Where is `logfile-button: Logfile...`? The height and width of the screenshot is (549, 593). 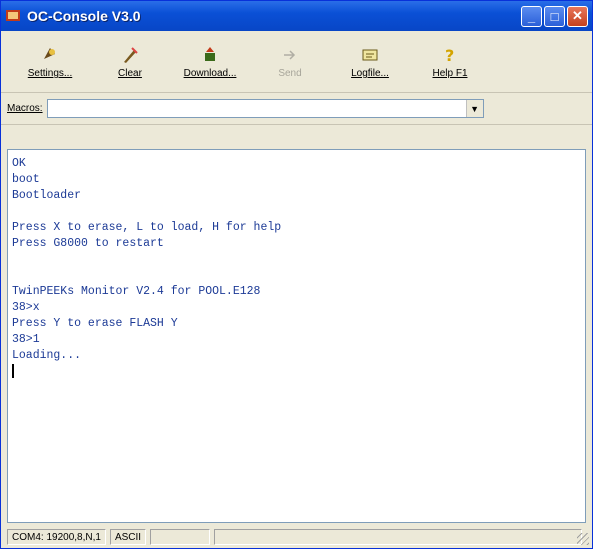 logfile-button: Logfile... is located at coordinates (370, 62).